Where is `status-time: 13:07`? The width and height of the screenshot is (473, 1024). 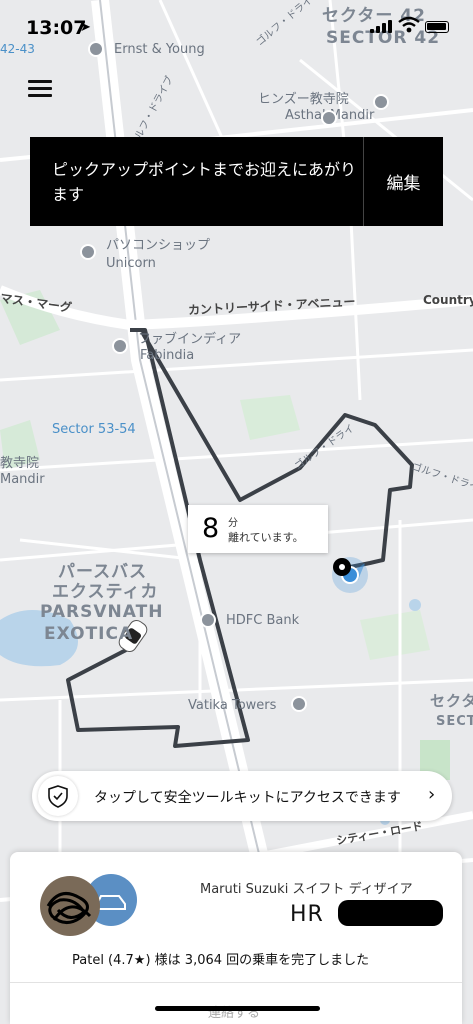 status-time: 13:07 is located at coordinates (56, 28).